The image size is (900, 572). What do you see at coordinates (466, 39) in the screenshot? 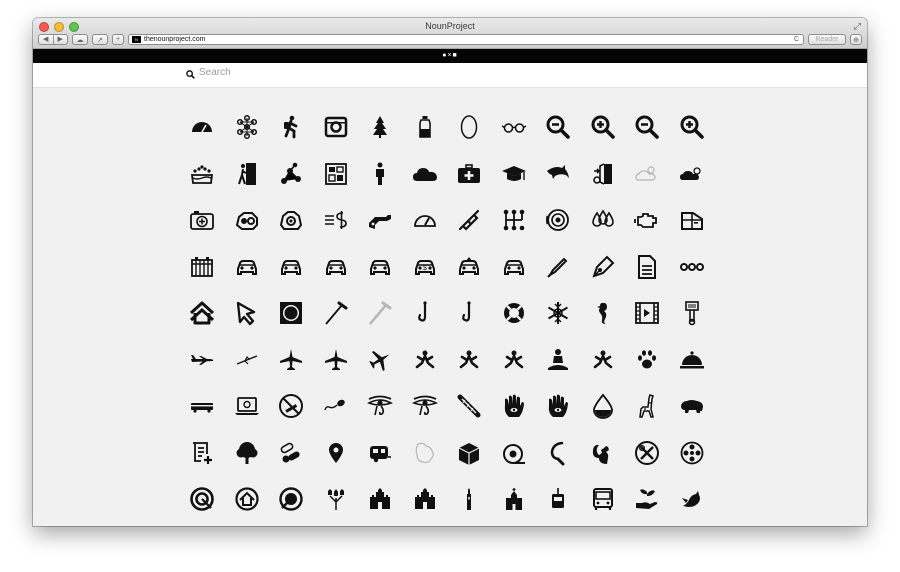
I see `address-bar: N thenounproject.com C` at bounding box center [466, 39].